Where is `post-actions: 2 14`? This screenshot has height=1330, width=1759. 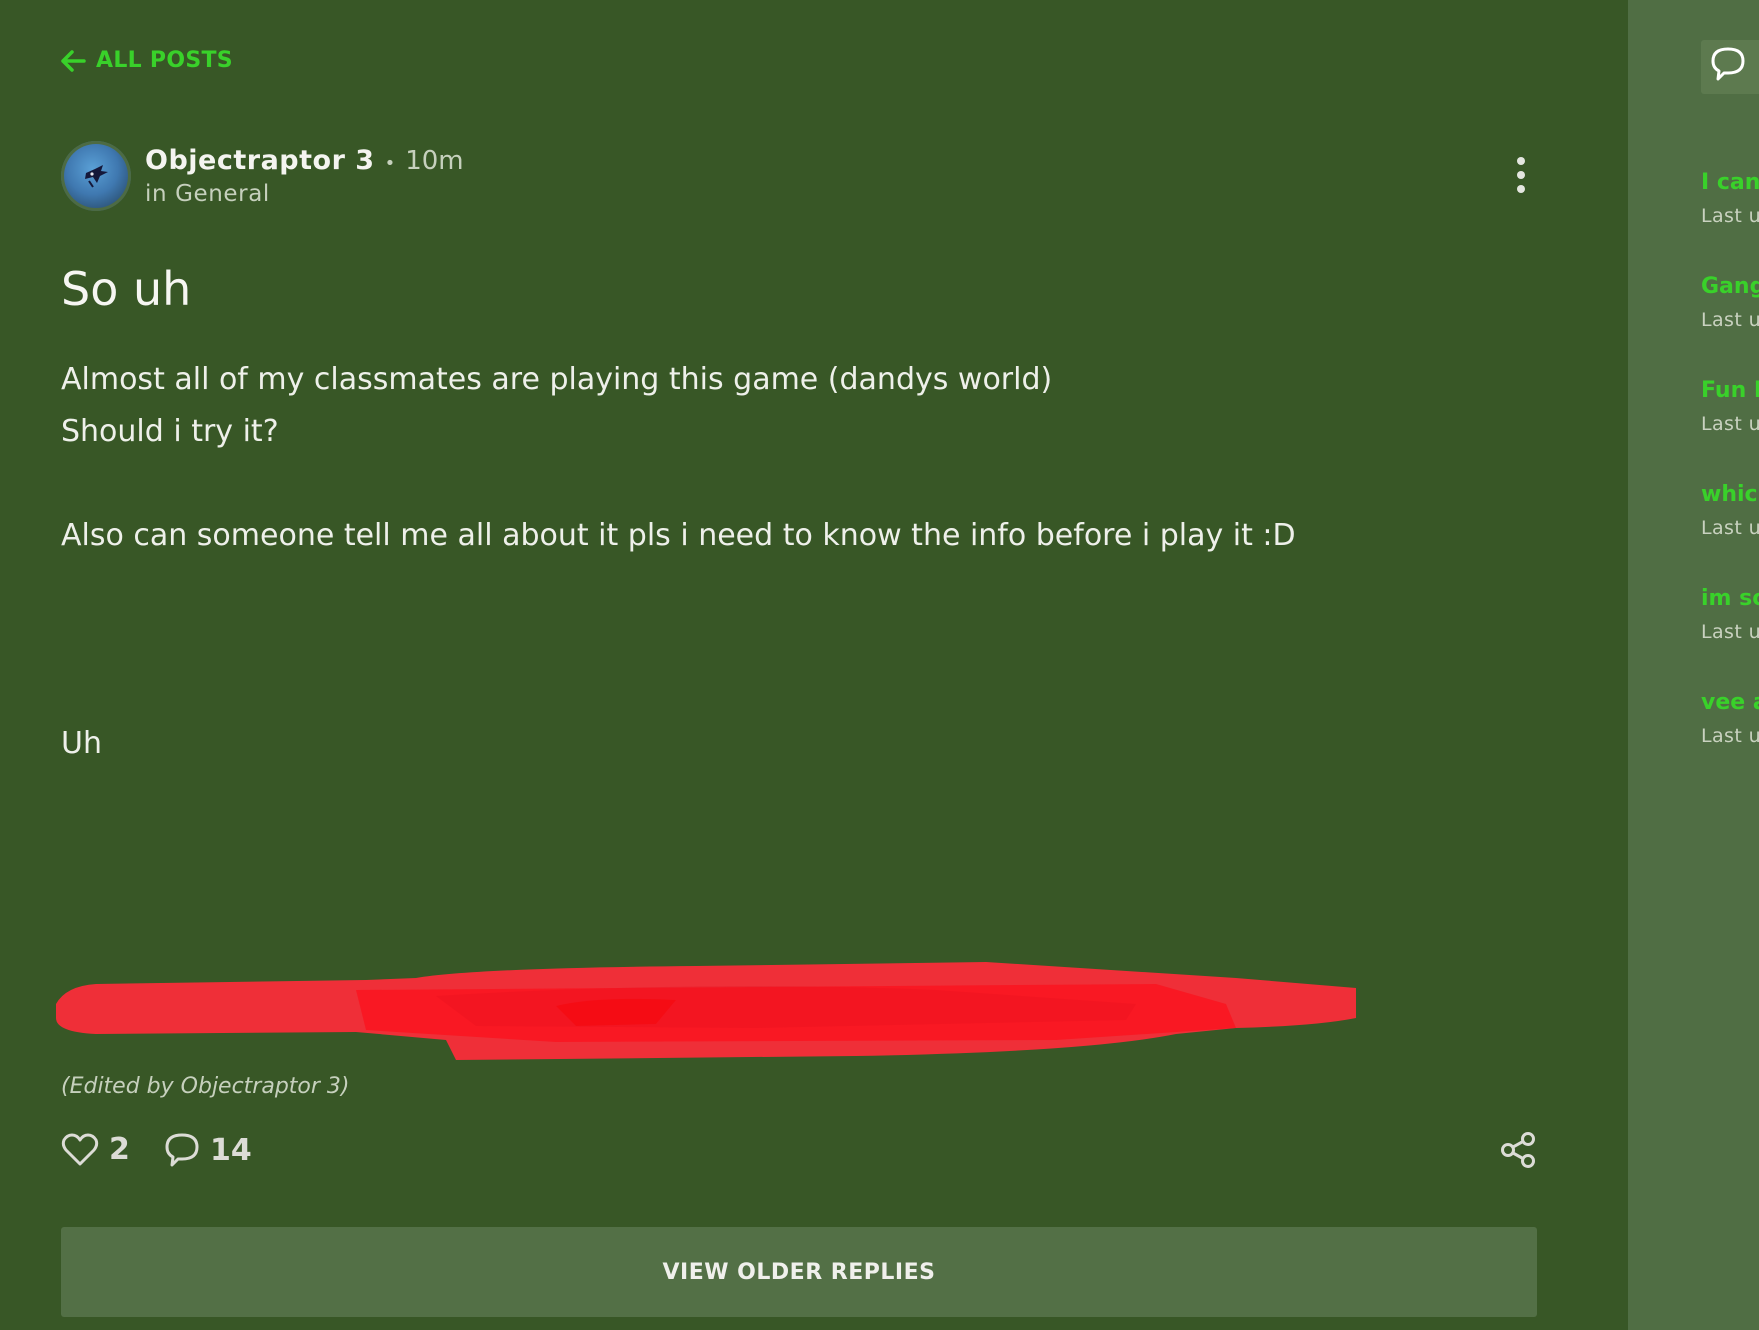
post-actions: 2 14 is located at coordinates (799, 1154).